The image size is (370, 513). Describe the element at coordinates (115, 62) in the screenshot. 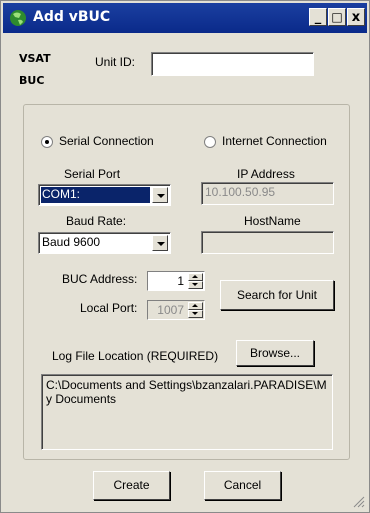

I see `unit-id-label: Unit ID:` at that location.